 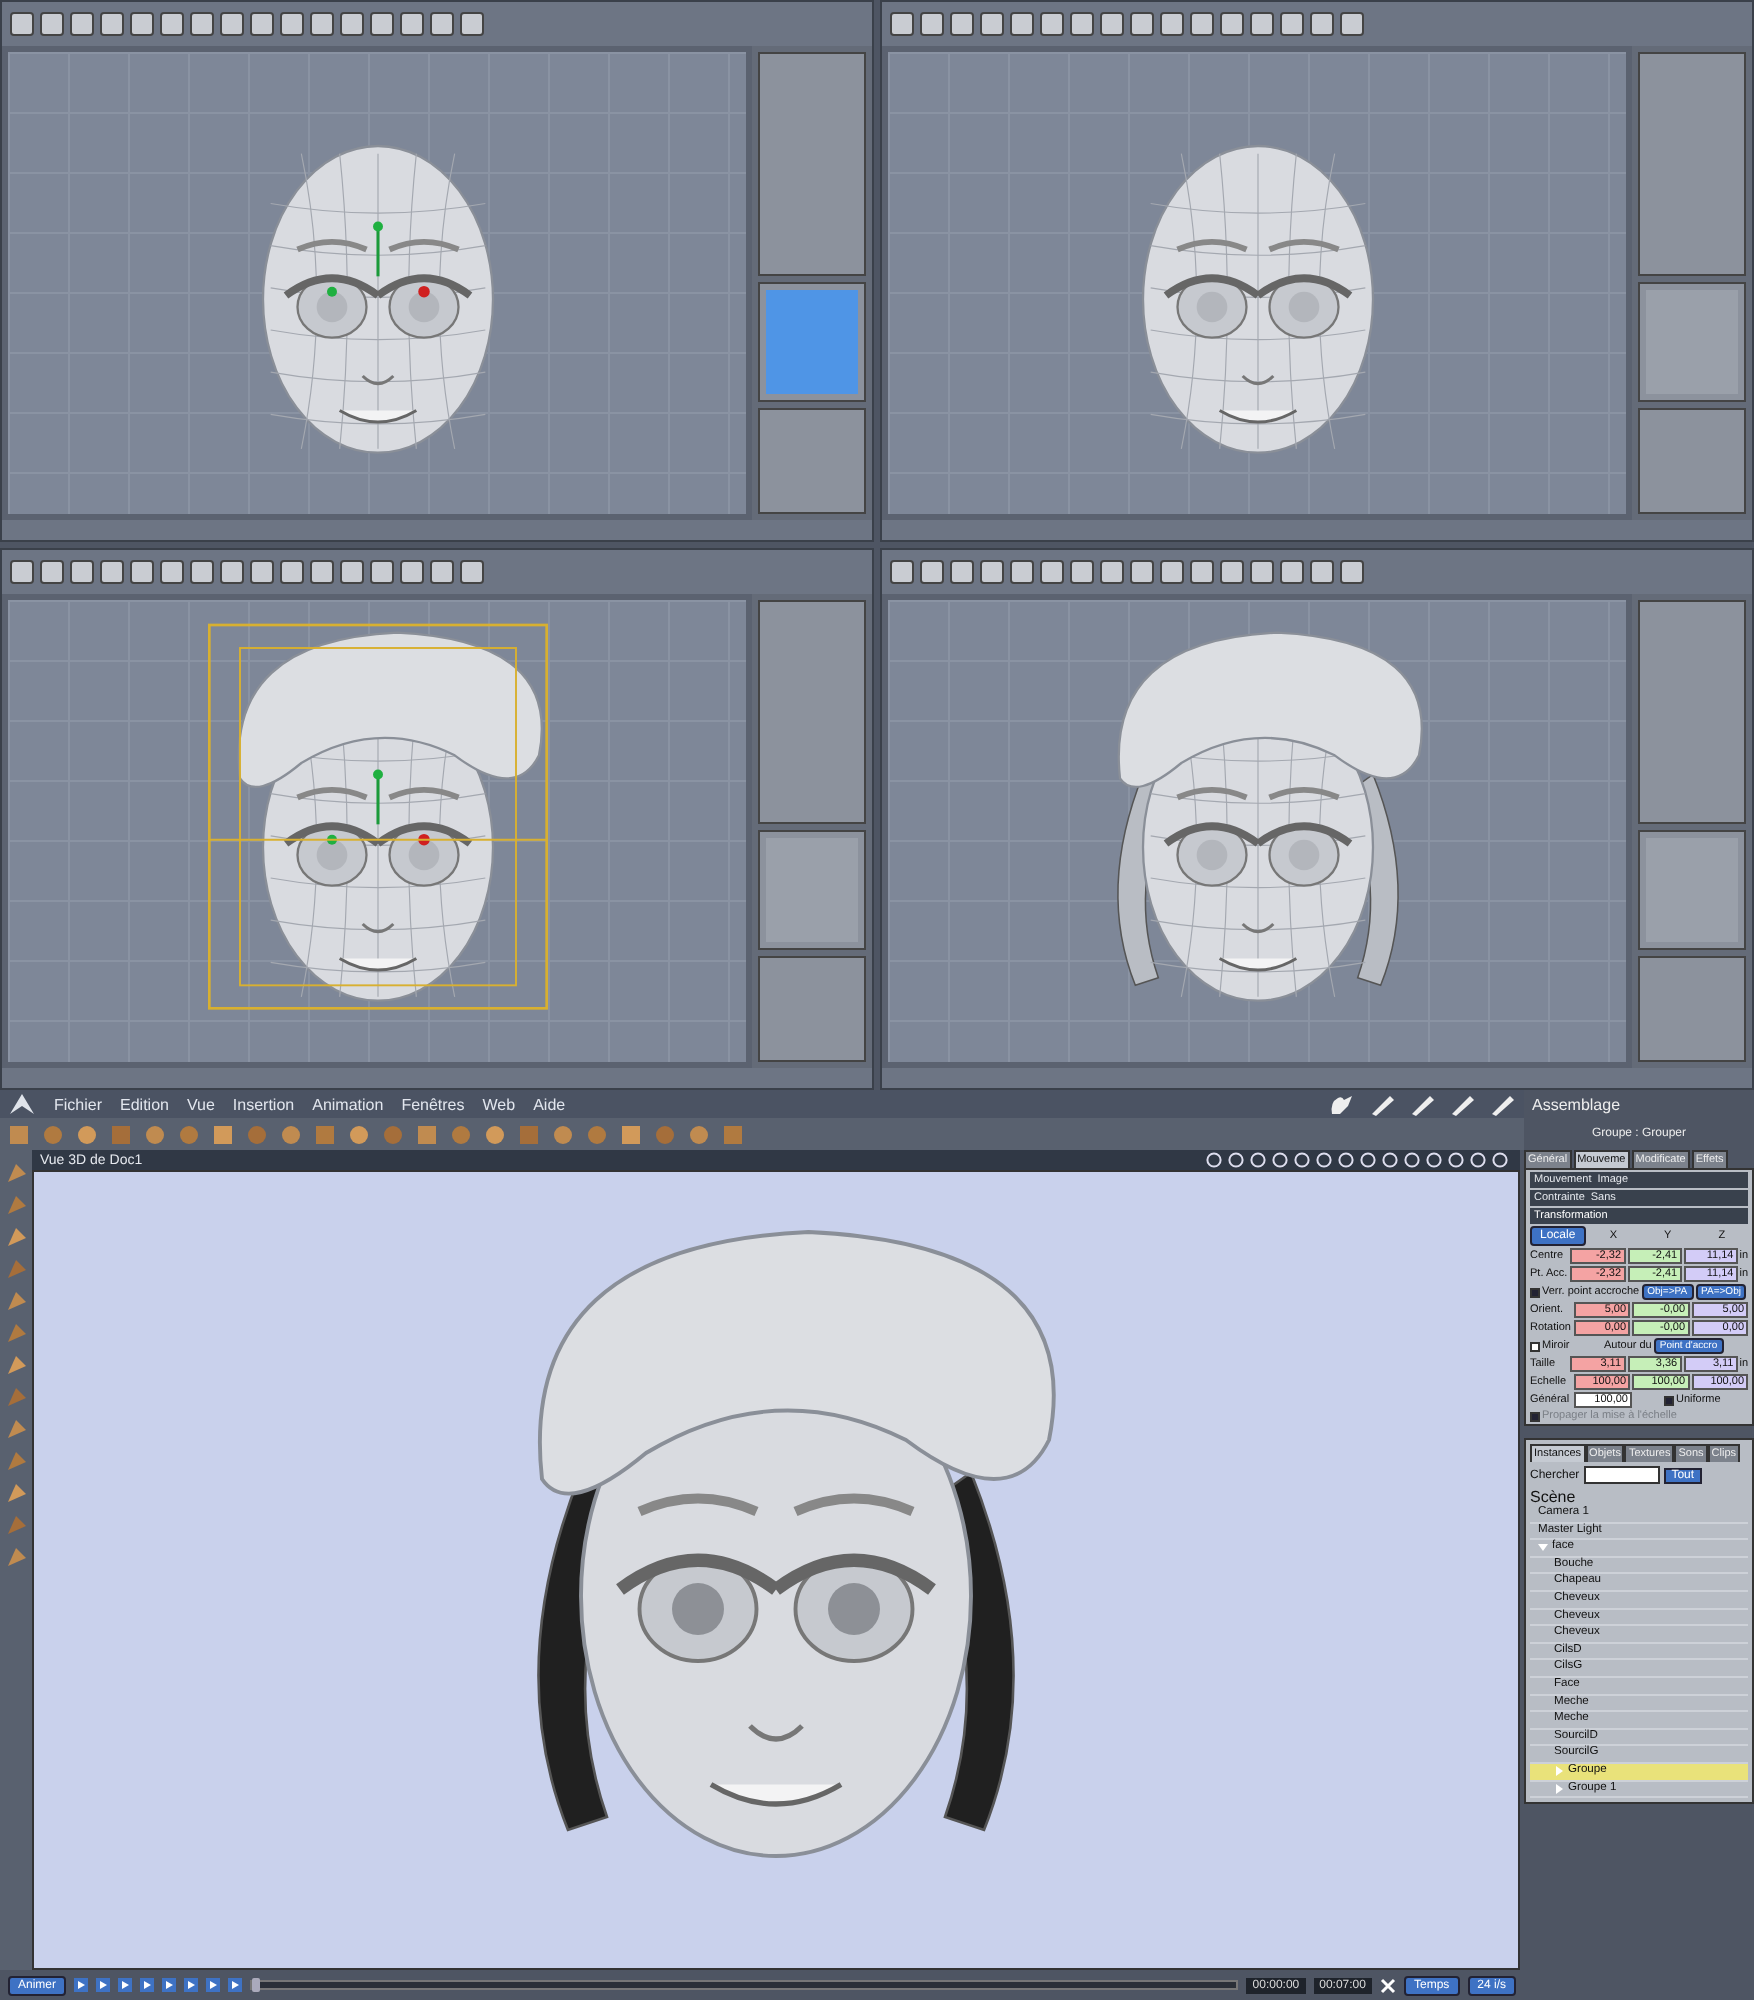 What do you see at coordinates (256, 1985) in the screenshot?
I see `timeline-thumb` at bounding box center [256, 1985].